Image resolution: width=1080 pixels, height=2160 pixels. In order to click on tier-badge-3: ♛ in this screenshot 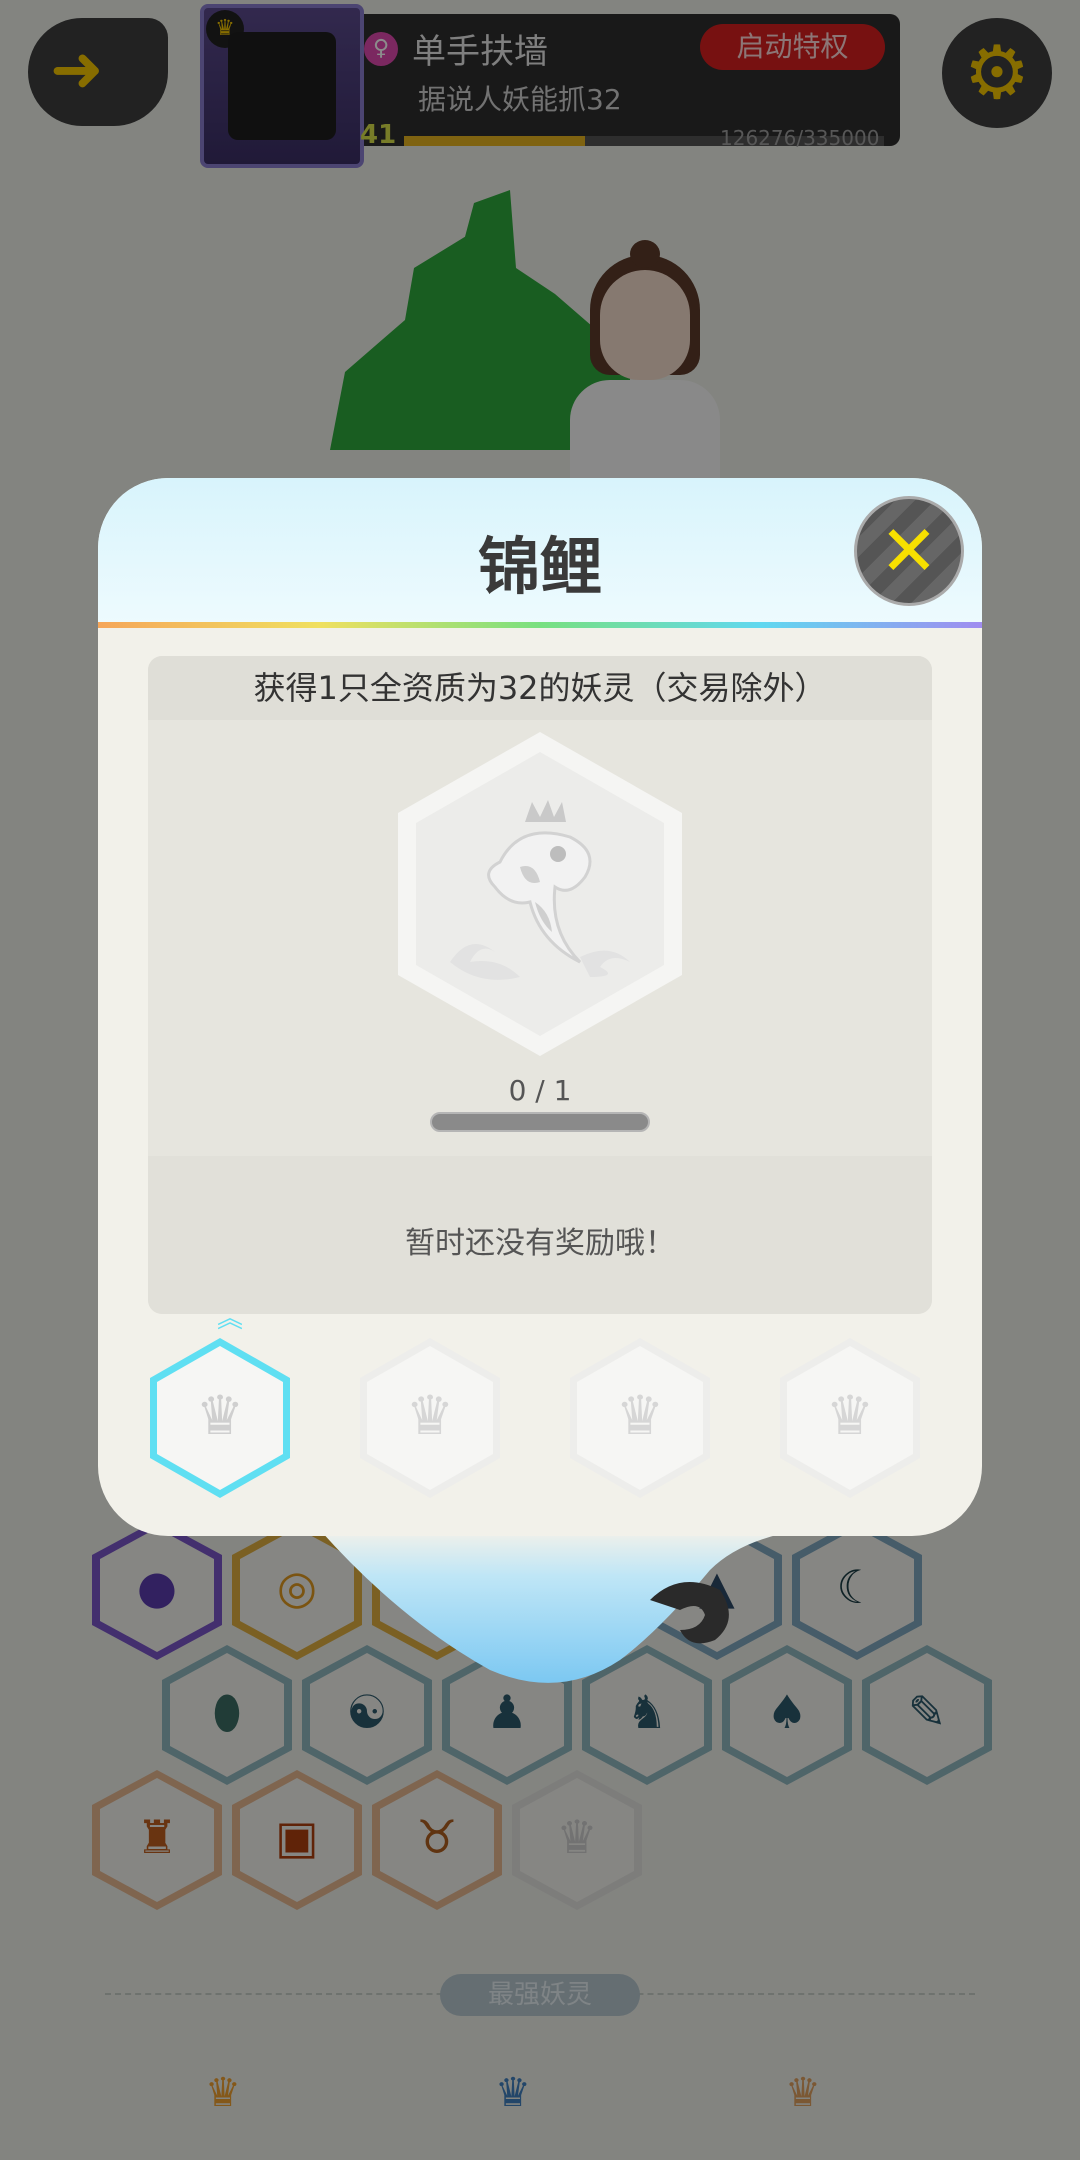, I will do `click(640, 1418)`.